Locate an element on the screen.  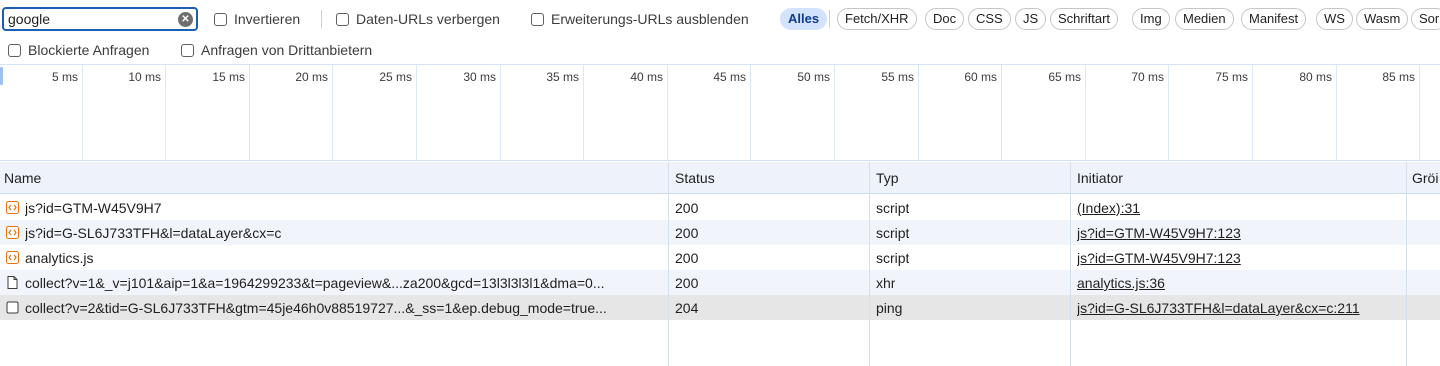
column-header-status: Status is located at coordinates (695, 178).